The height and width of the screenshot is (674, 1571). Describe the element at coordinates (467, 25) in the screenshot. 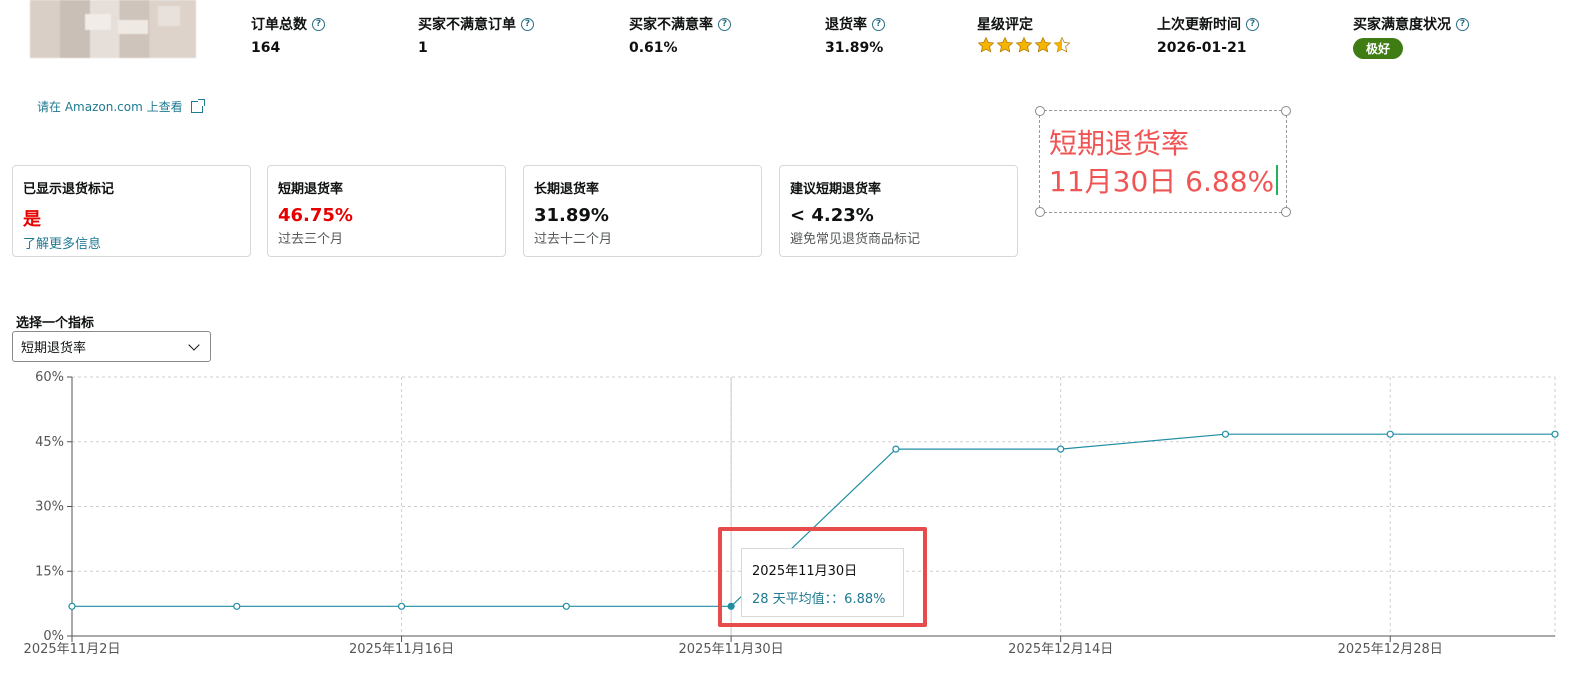

I see `metric-label: 买家不满意订单` at that location.